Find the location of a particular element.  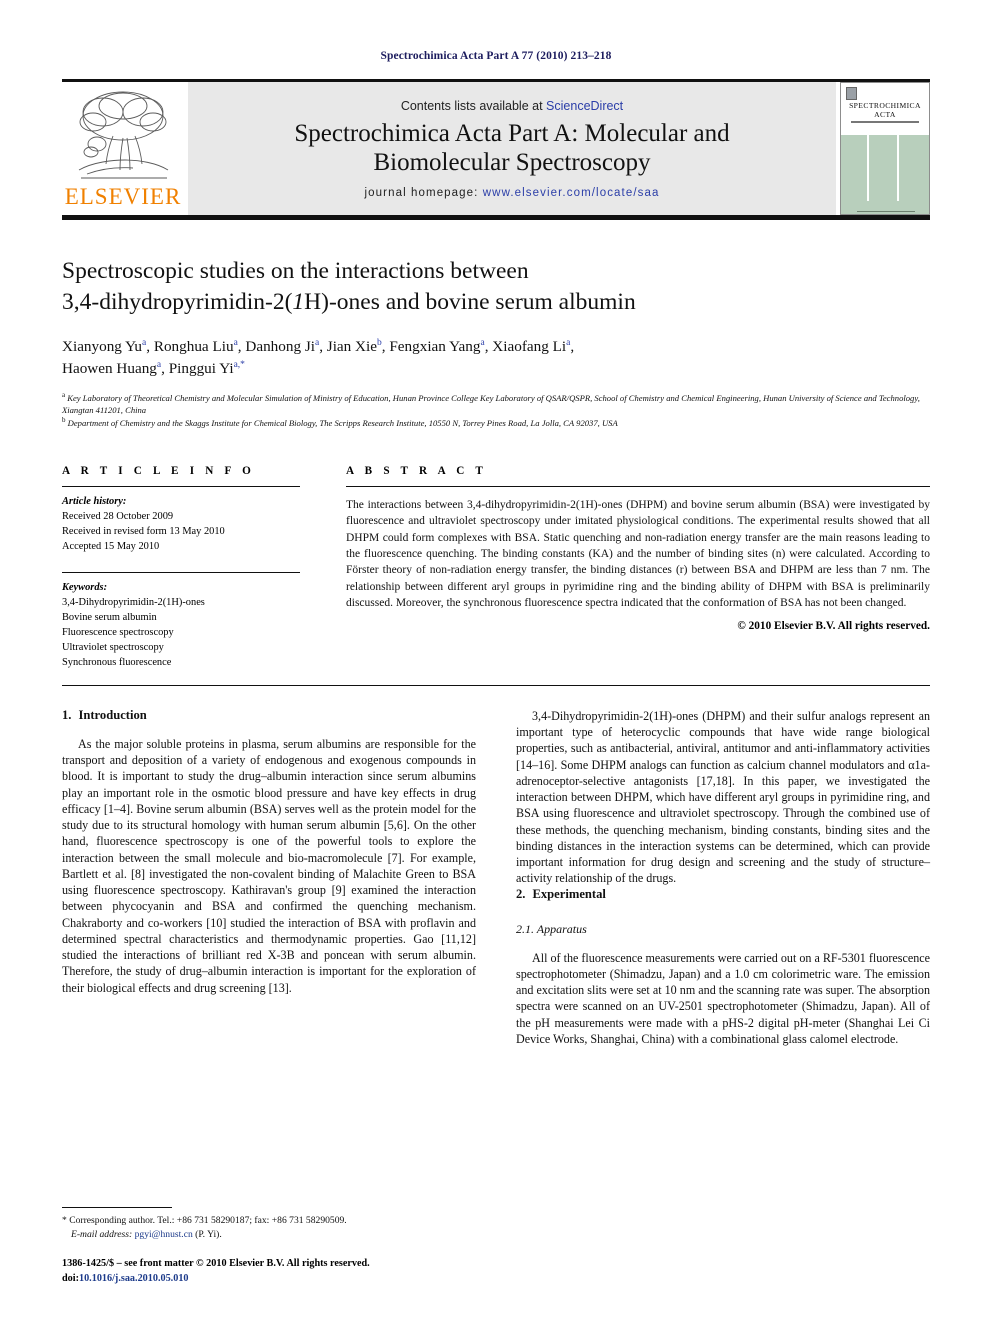

author-item: Jian Xieb is located at coordinates (354, 346).